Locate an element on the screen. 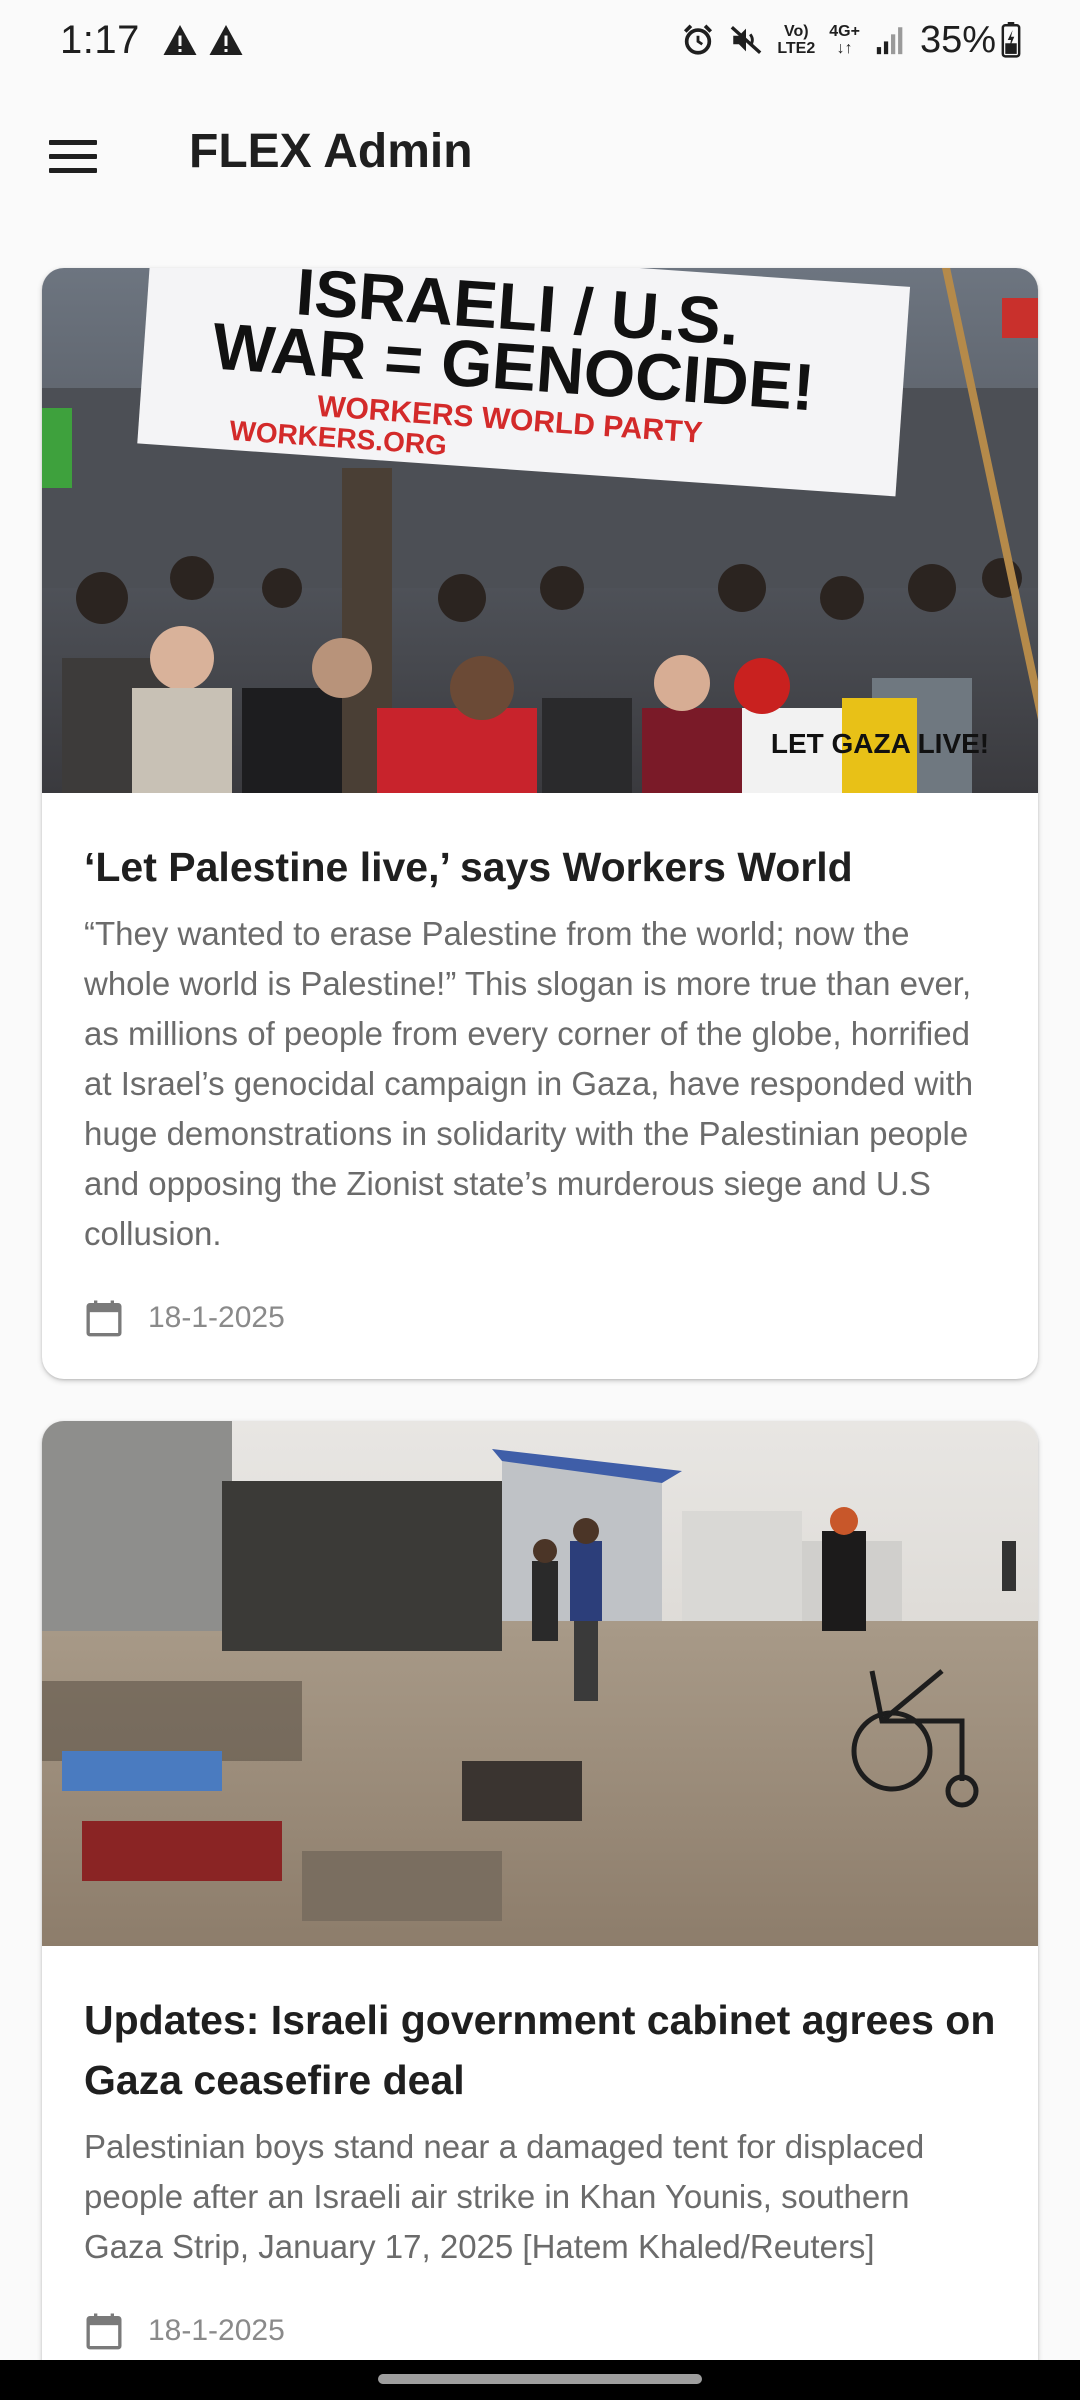  signal-icon is located at coordinates (889, 41).